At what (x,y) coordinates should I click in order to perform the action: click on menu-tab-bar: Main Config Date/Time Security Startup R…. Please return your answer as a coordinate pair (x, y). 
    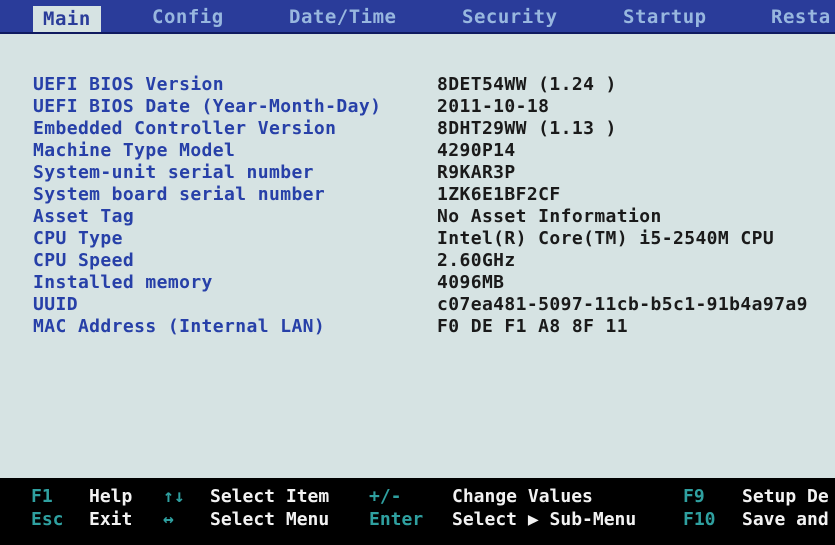
    Looking at the image, I should click on (417, 17).